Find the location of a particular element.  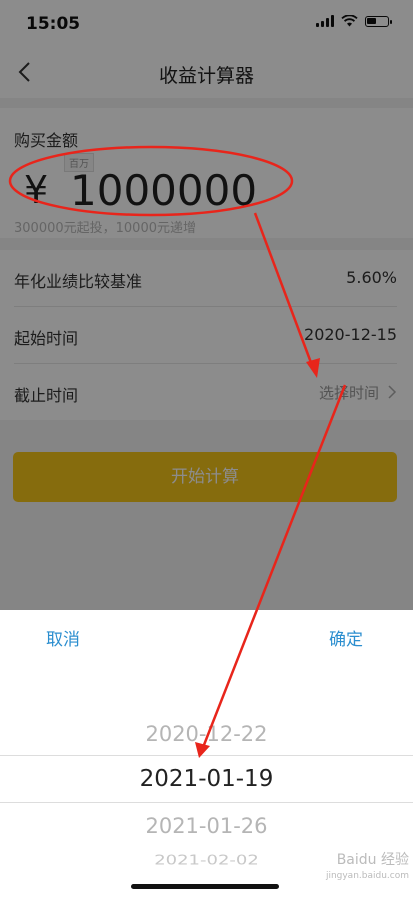

watermark-logo: Baidu 经验 is located at coordinates (372, 860).